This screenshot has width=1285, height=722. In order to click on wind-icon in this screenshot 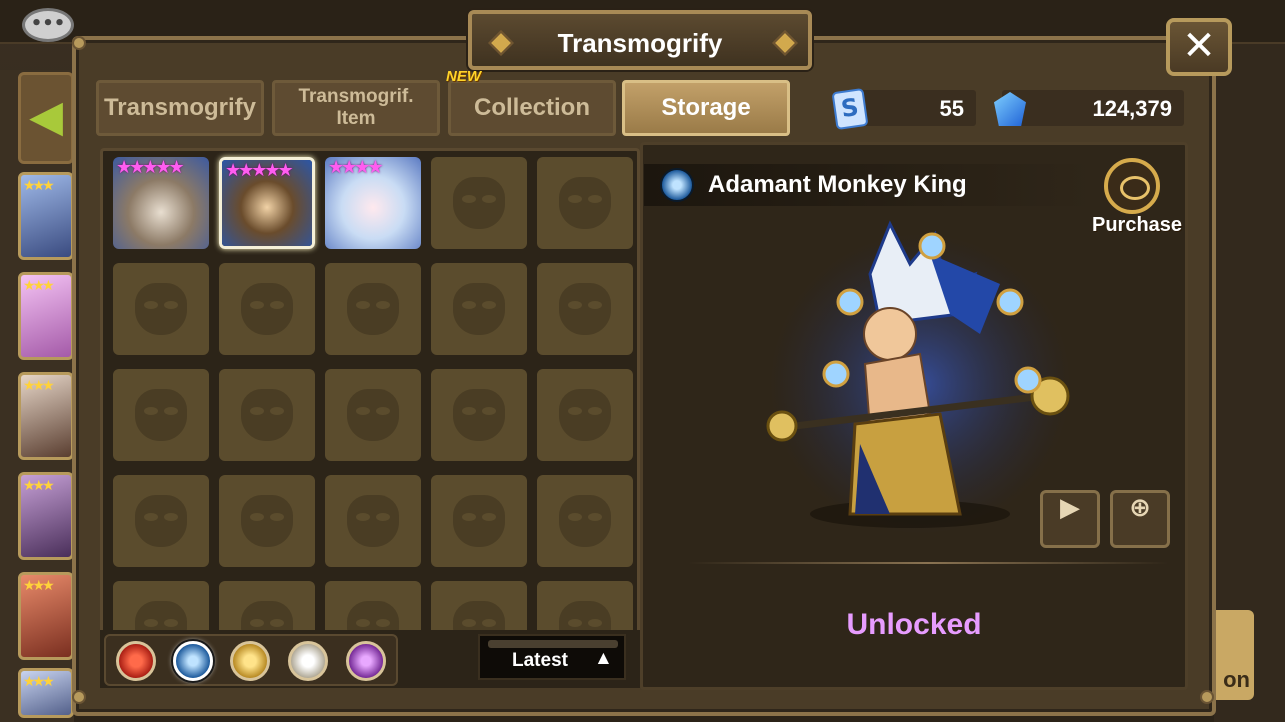, I will do `click(250, 661)`.